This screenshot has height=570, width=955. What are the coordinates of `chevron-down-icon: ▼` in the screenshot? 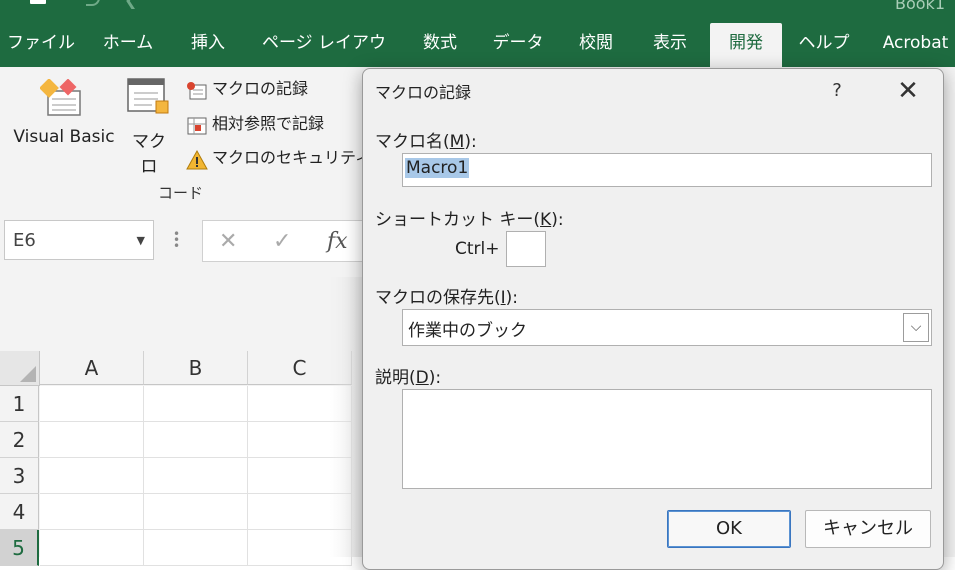 It's located at (141, 241).